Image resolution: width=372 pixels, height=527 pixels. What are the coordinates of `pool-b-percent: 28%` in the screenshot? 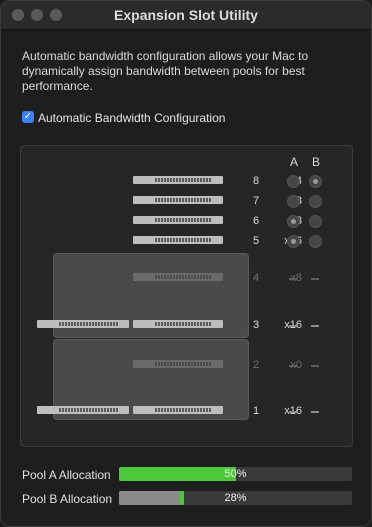 It's located at (235, 498).